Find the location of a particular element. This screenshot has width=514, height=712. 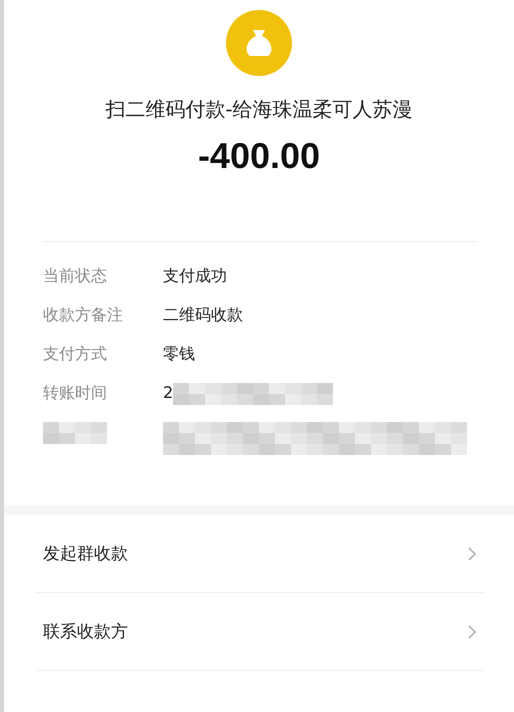

payment-amount: -400.00 is located at coordinates (259, 156).